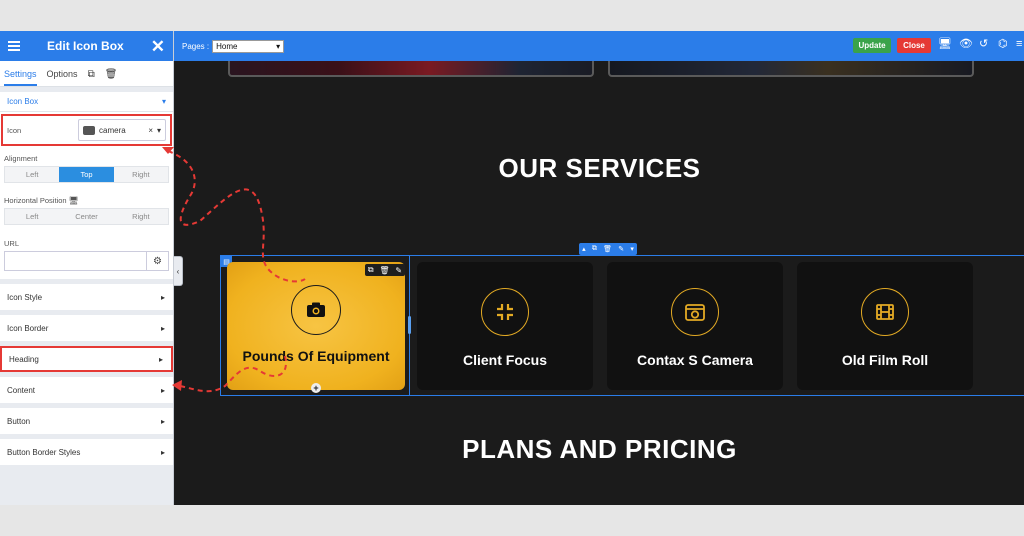  I want to click on navigator-icon: ⌬, so click(1003, 44).